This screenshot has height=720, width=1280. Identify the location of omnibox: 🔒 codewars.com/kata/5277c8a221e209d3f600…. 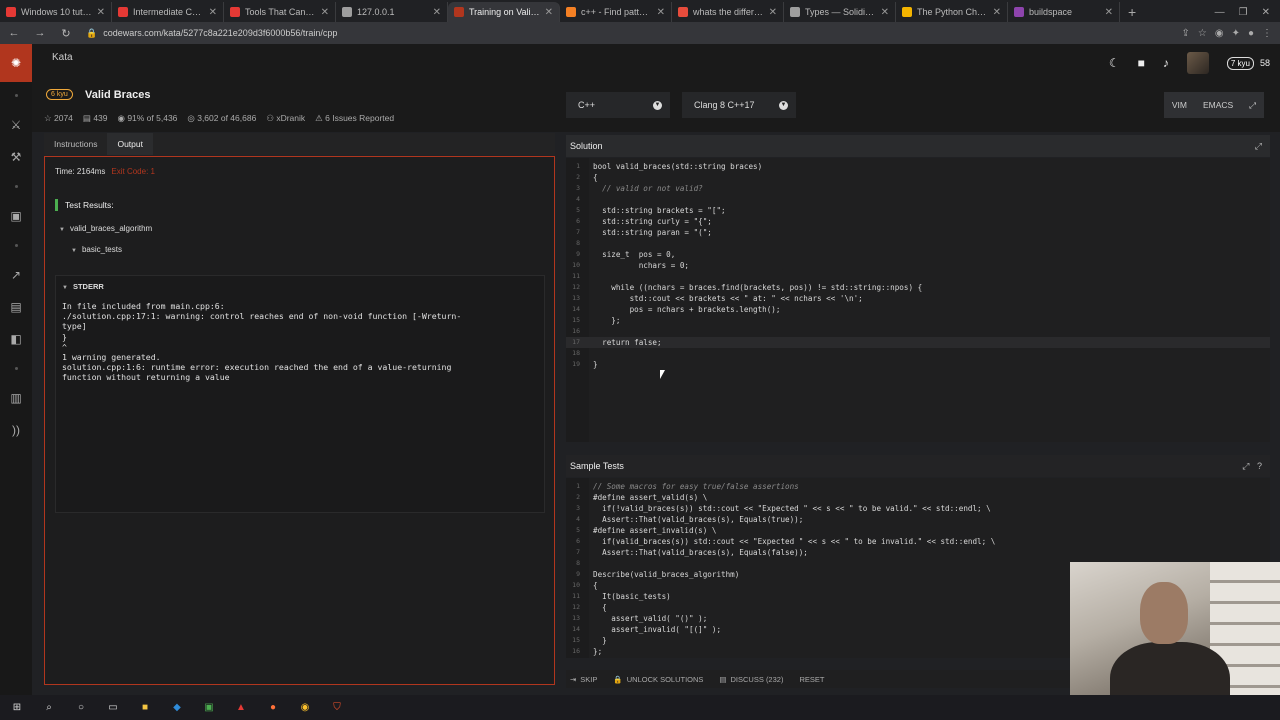
(627, 33).